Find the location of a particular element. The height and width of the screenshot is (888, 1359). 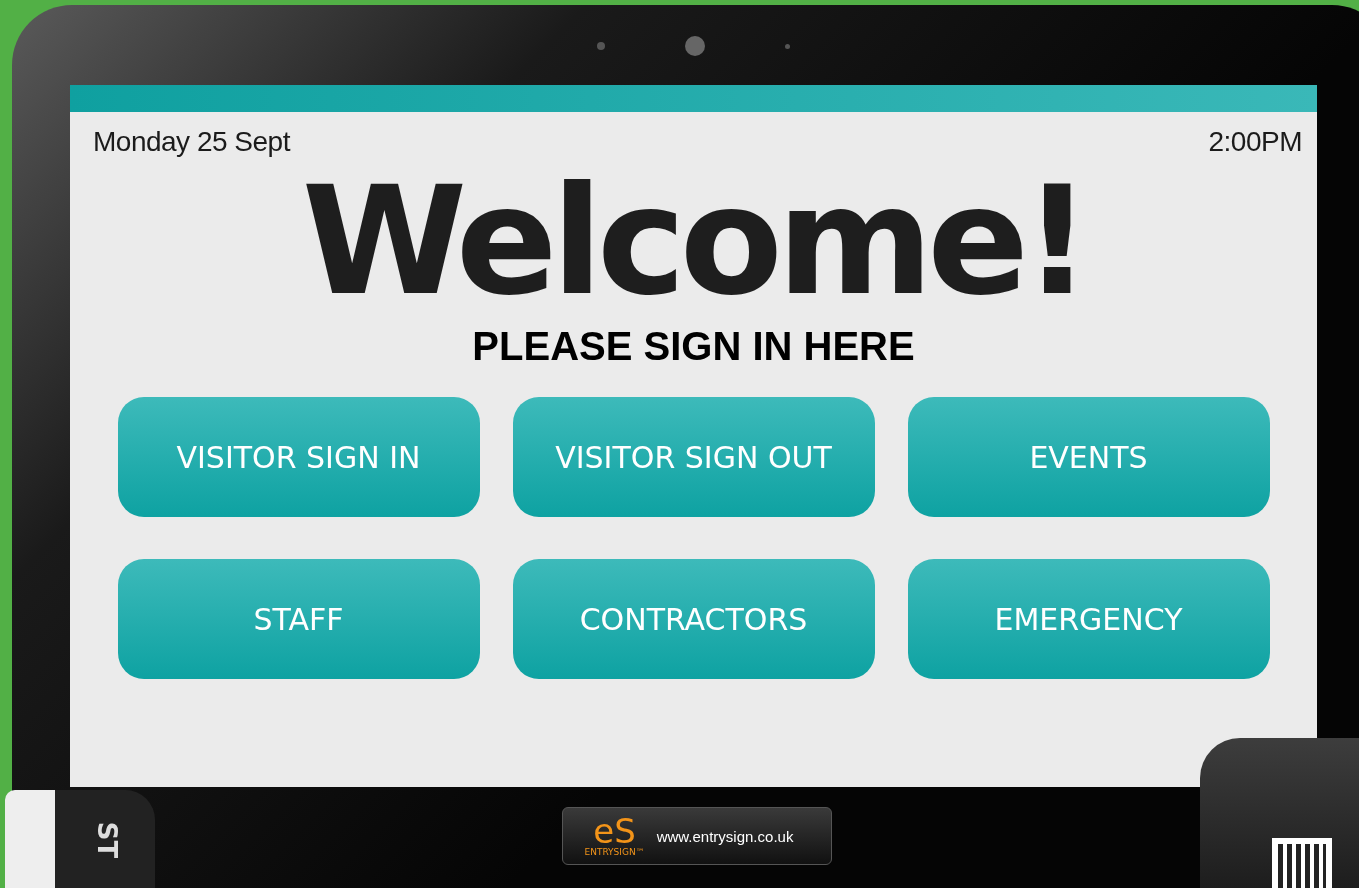

menu-button: STAFF is located at coordinates (298, 619).